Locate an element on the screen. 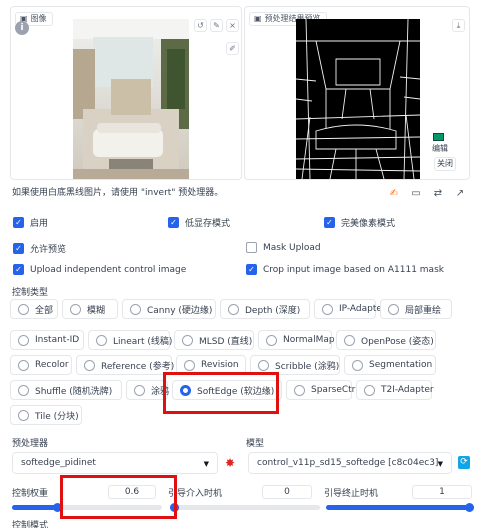  radio-option: 模糊 is located at coordinates (90, 309).